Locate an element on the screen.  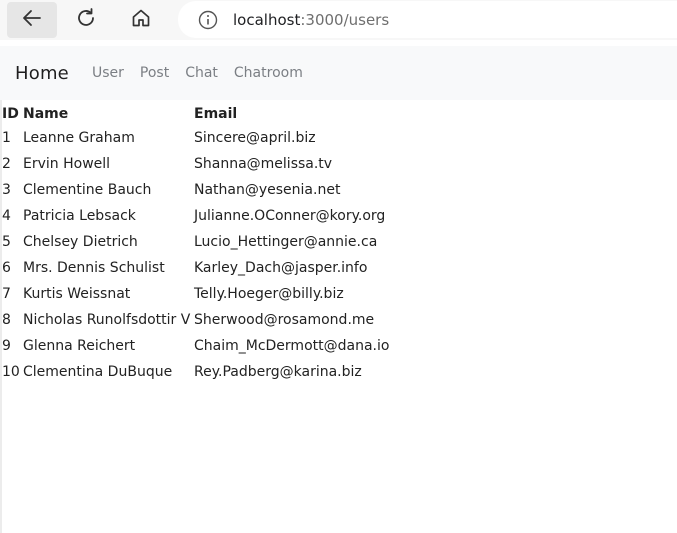
cell-email: Nathan@yesenia.net is located at coordinates (267, 190).